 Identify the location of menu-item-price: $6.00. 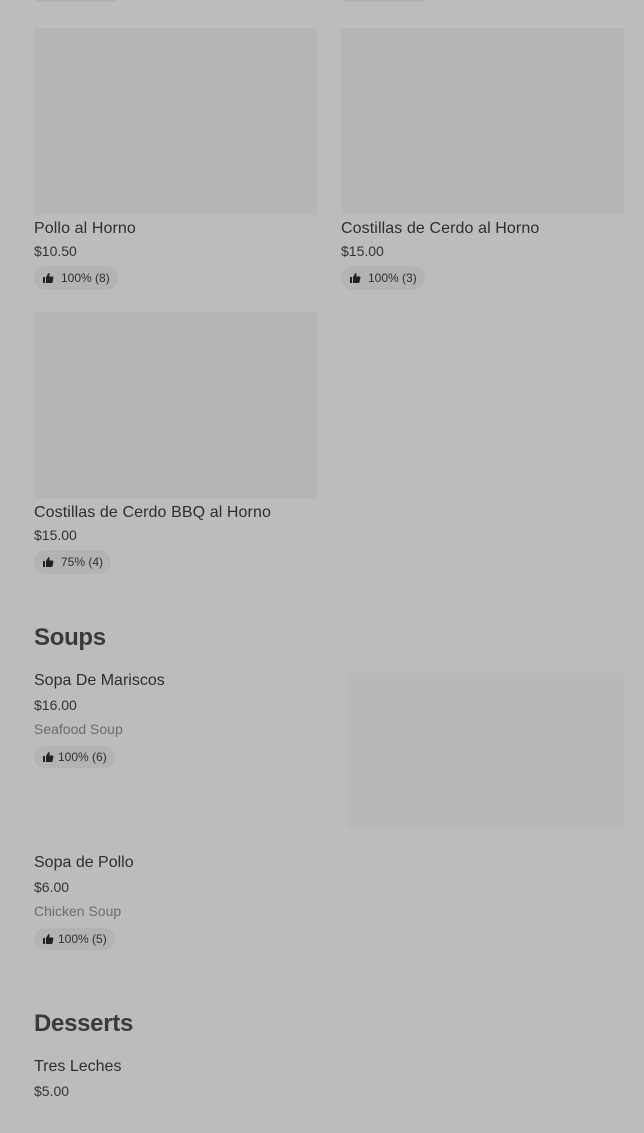
(52, 887).